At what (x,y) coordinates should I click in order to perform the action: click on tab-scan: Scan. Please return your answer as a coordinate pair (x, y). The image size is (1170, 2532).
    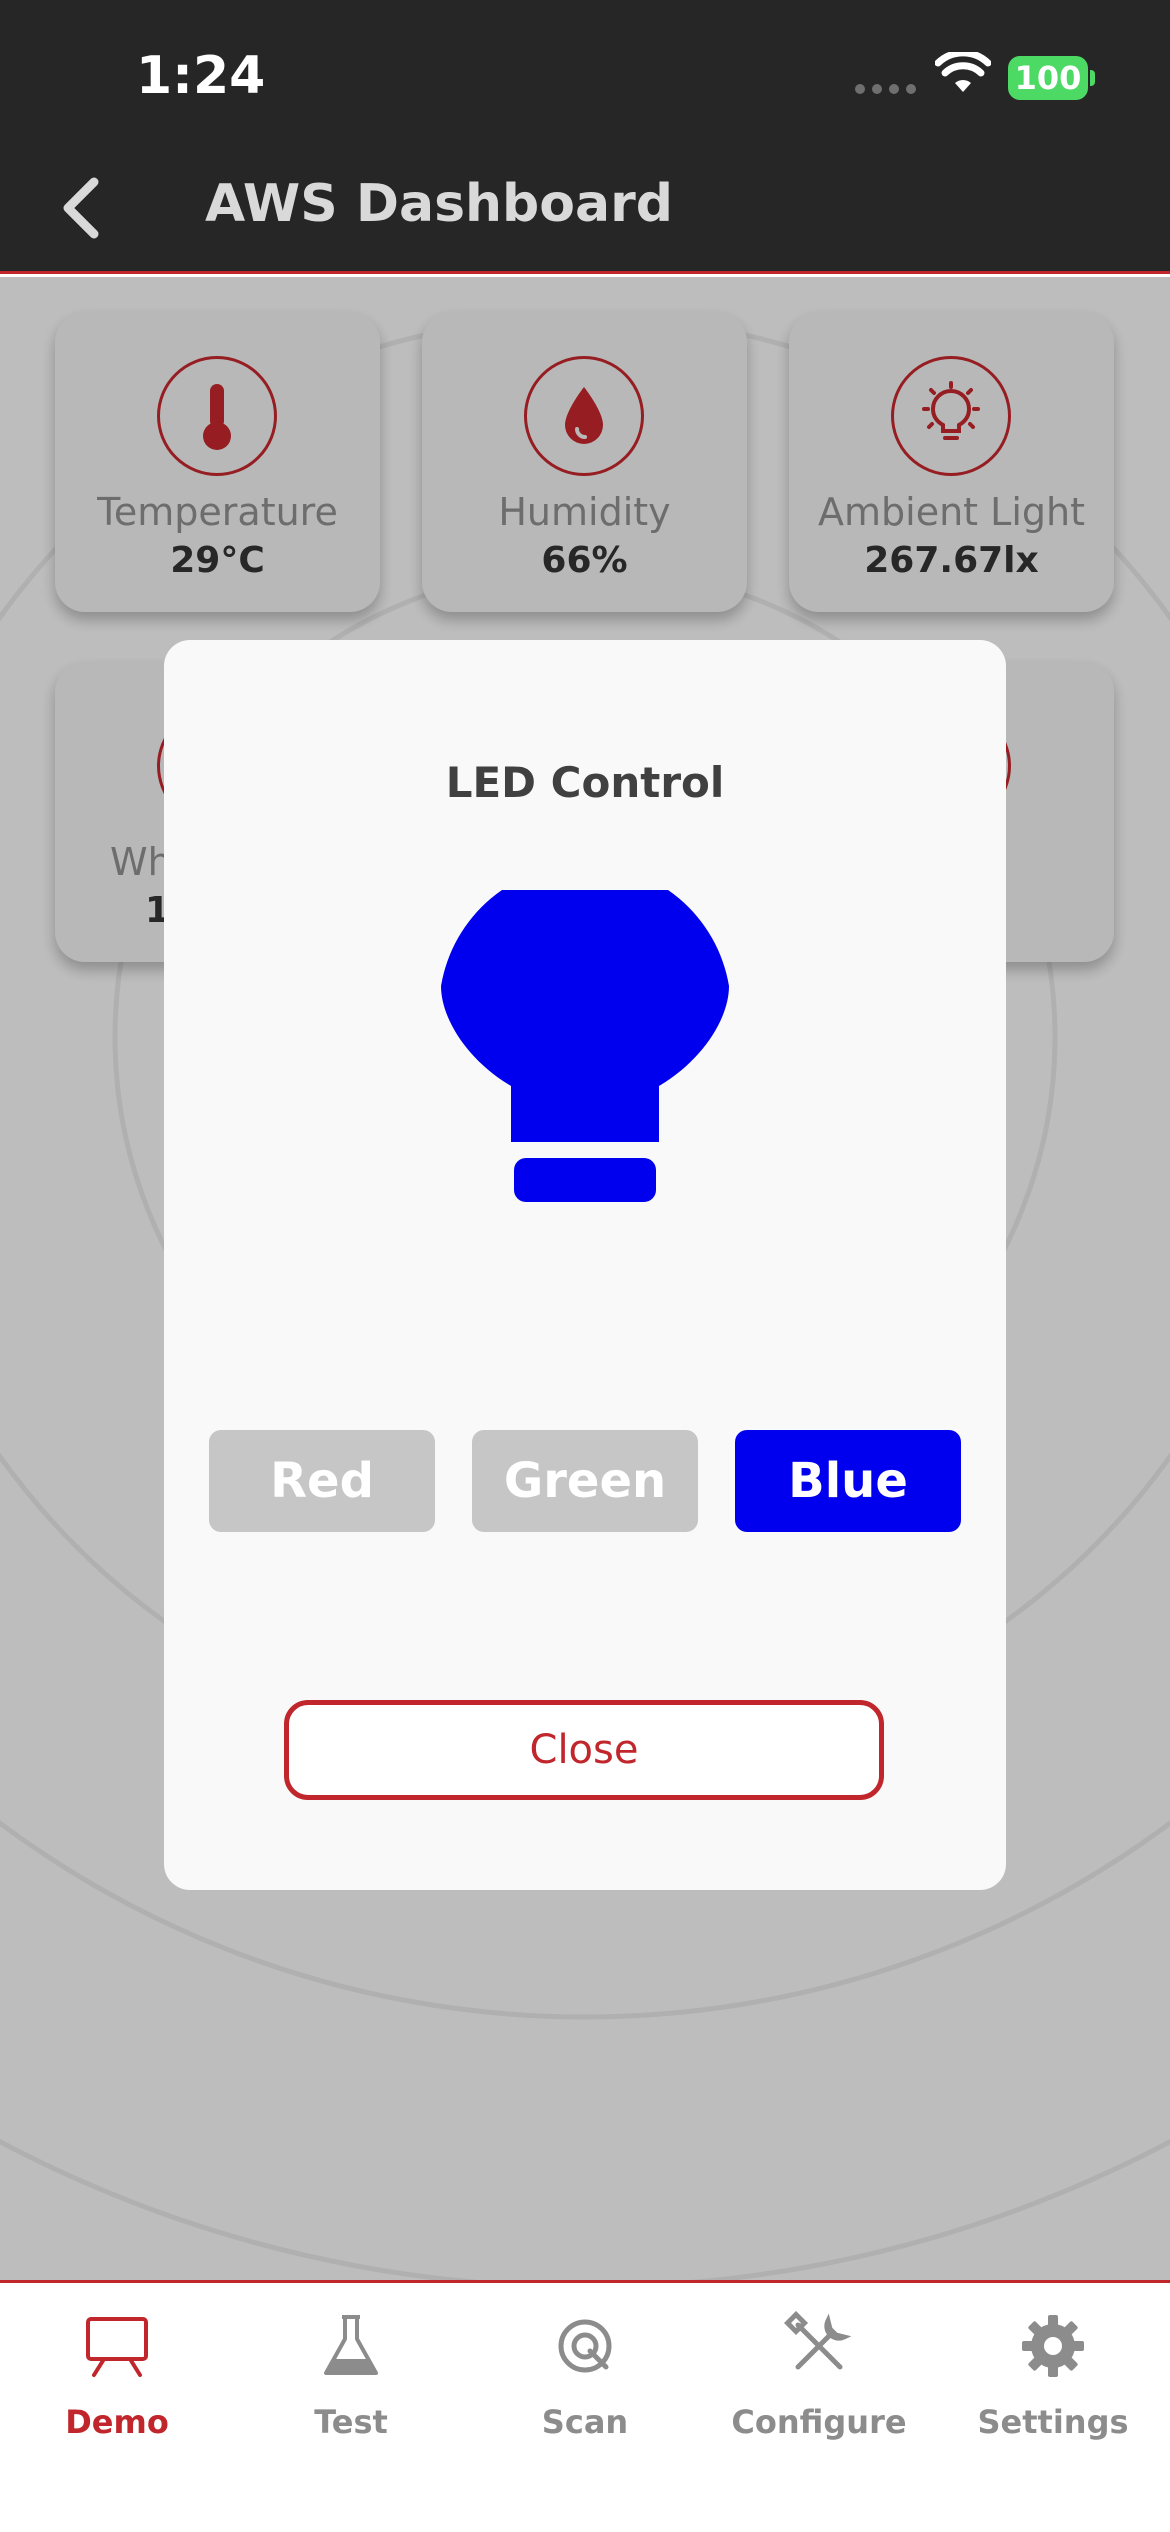
    Looking at the image, I should click on (585, 2378).